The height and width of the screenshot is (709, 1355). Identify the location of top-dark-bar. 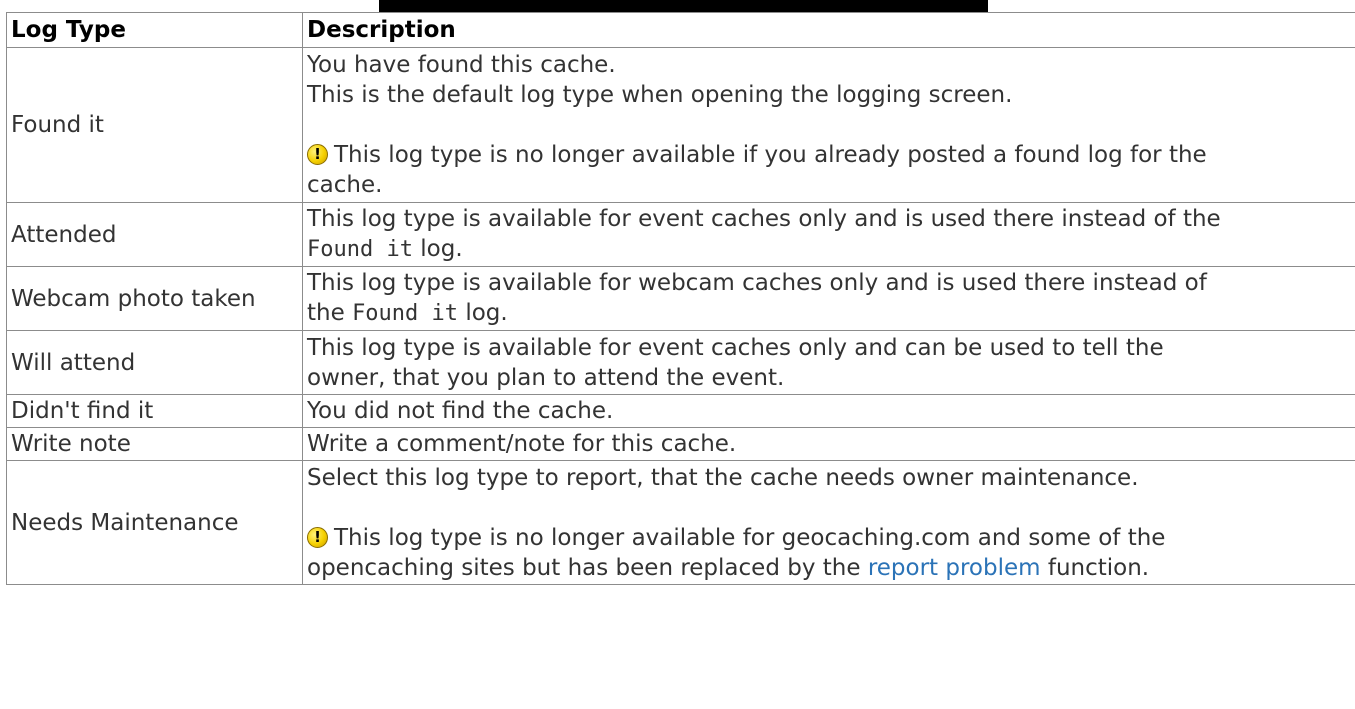
(683, 6).